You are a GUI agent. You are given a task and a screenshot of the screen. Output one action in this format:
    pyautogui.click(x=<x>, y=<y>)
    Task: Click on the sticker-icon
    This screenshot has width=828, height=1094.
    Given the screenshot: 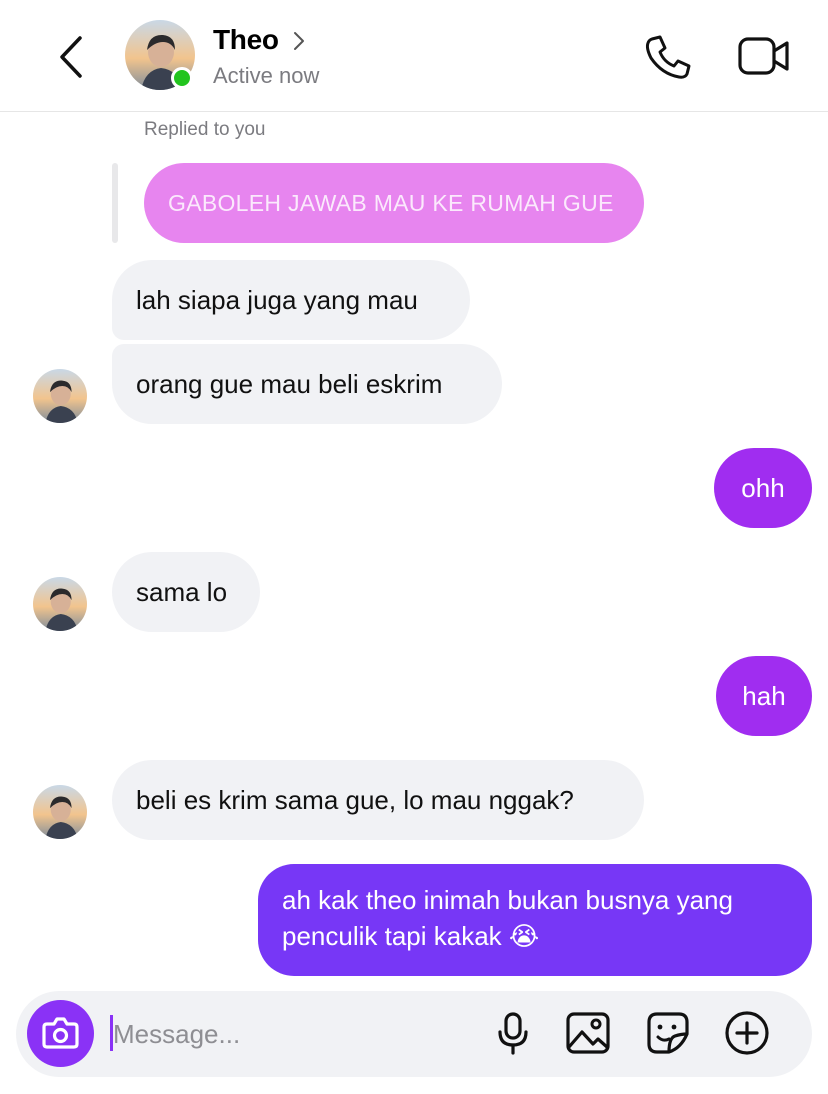 What is the action you would take?
    pyautogui.click(x=668, y=1033)
    